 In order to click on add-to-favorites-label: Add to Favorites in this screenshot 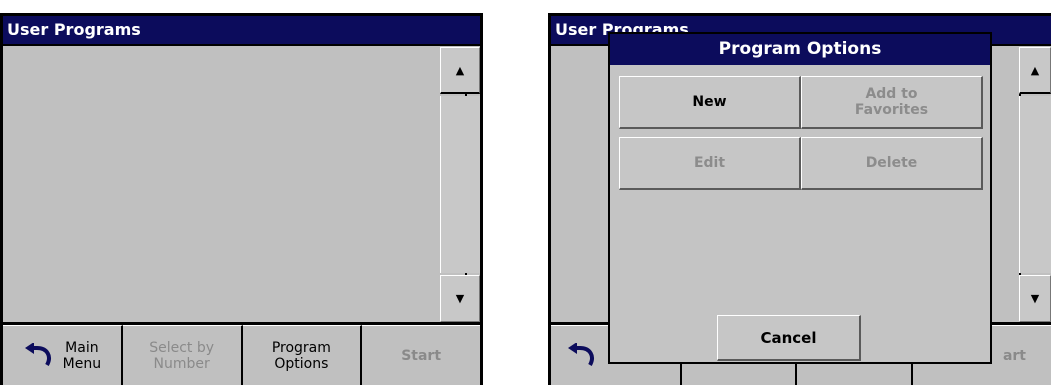, I will do `click(891, 102)`.